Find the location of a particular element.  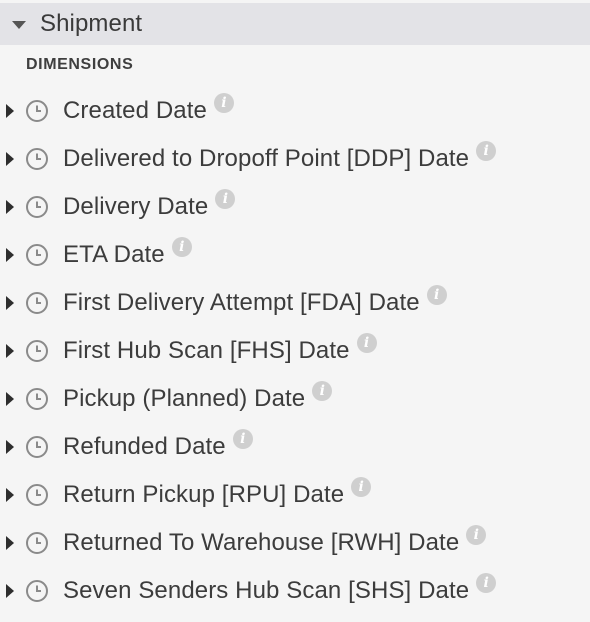

field-row: Returned To Warehouse [RWH] Date i is located at coordinates (295, 543).